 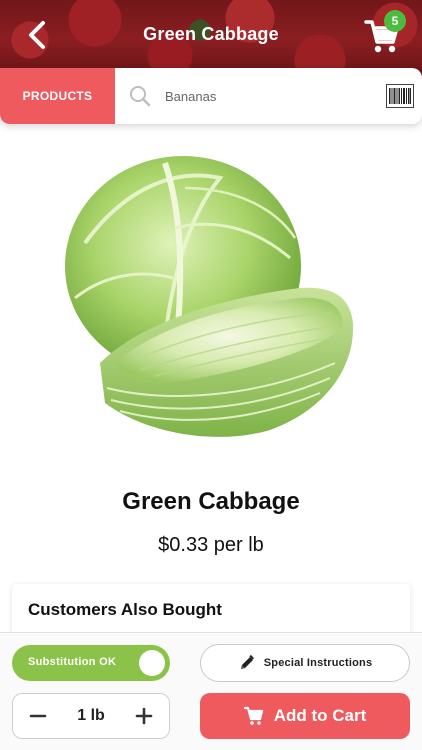 I want to click on product-name: Green Cabbage, so click(x=211, y=501).